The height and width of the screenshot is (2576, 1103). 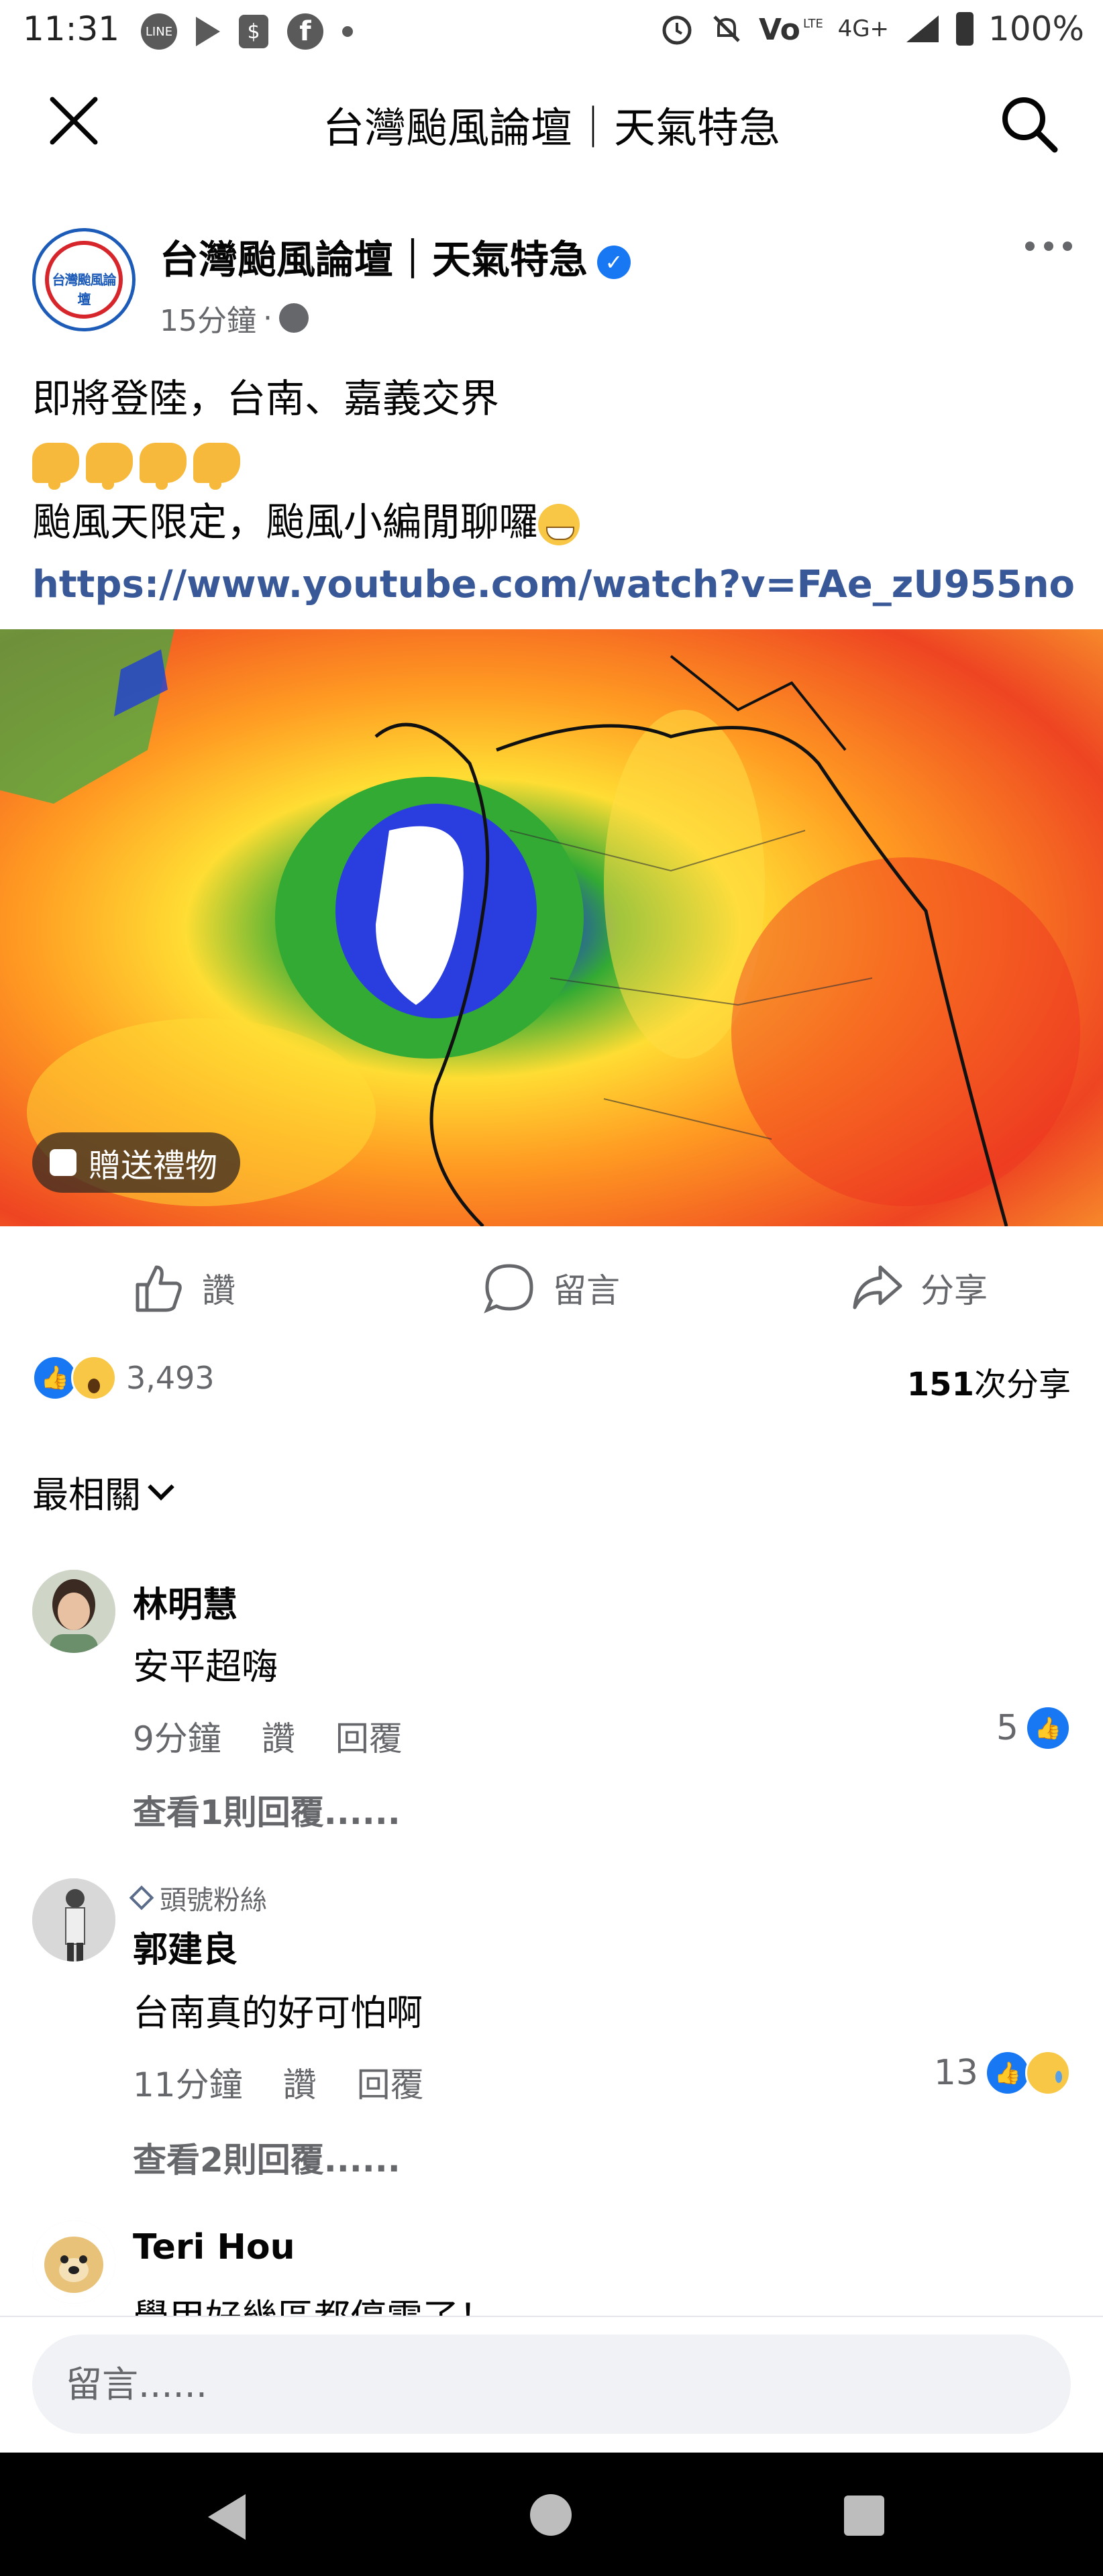 I want to click on more-options-icon, so click(x=1048, y=246).